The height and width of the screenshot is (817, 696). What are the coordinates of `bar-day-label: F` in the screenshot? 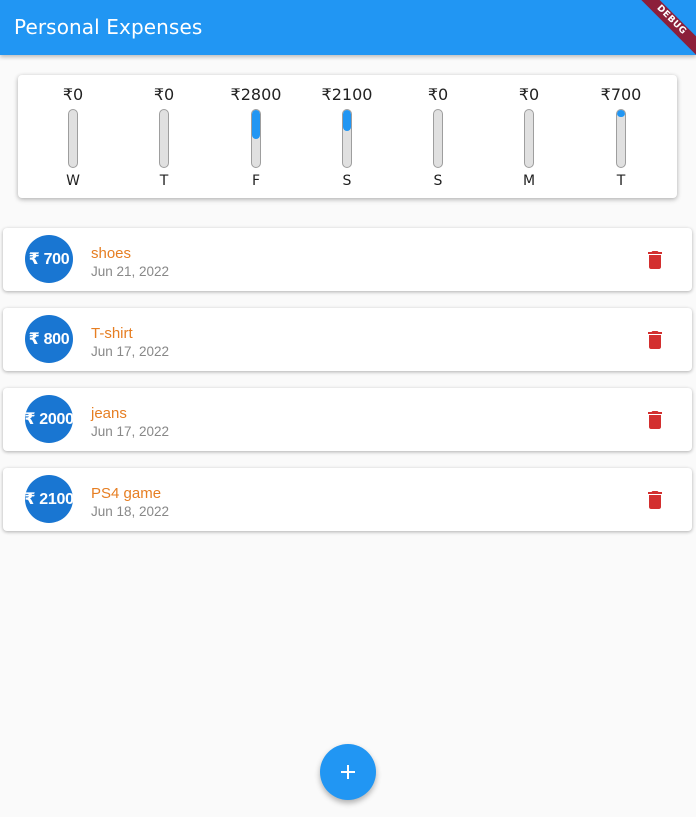 It's located at (256, 181).